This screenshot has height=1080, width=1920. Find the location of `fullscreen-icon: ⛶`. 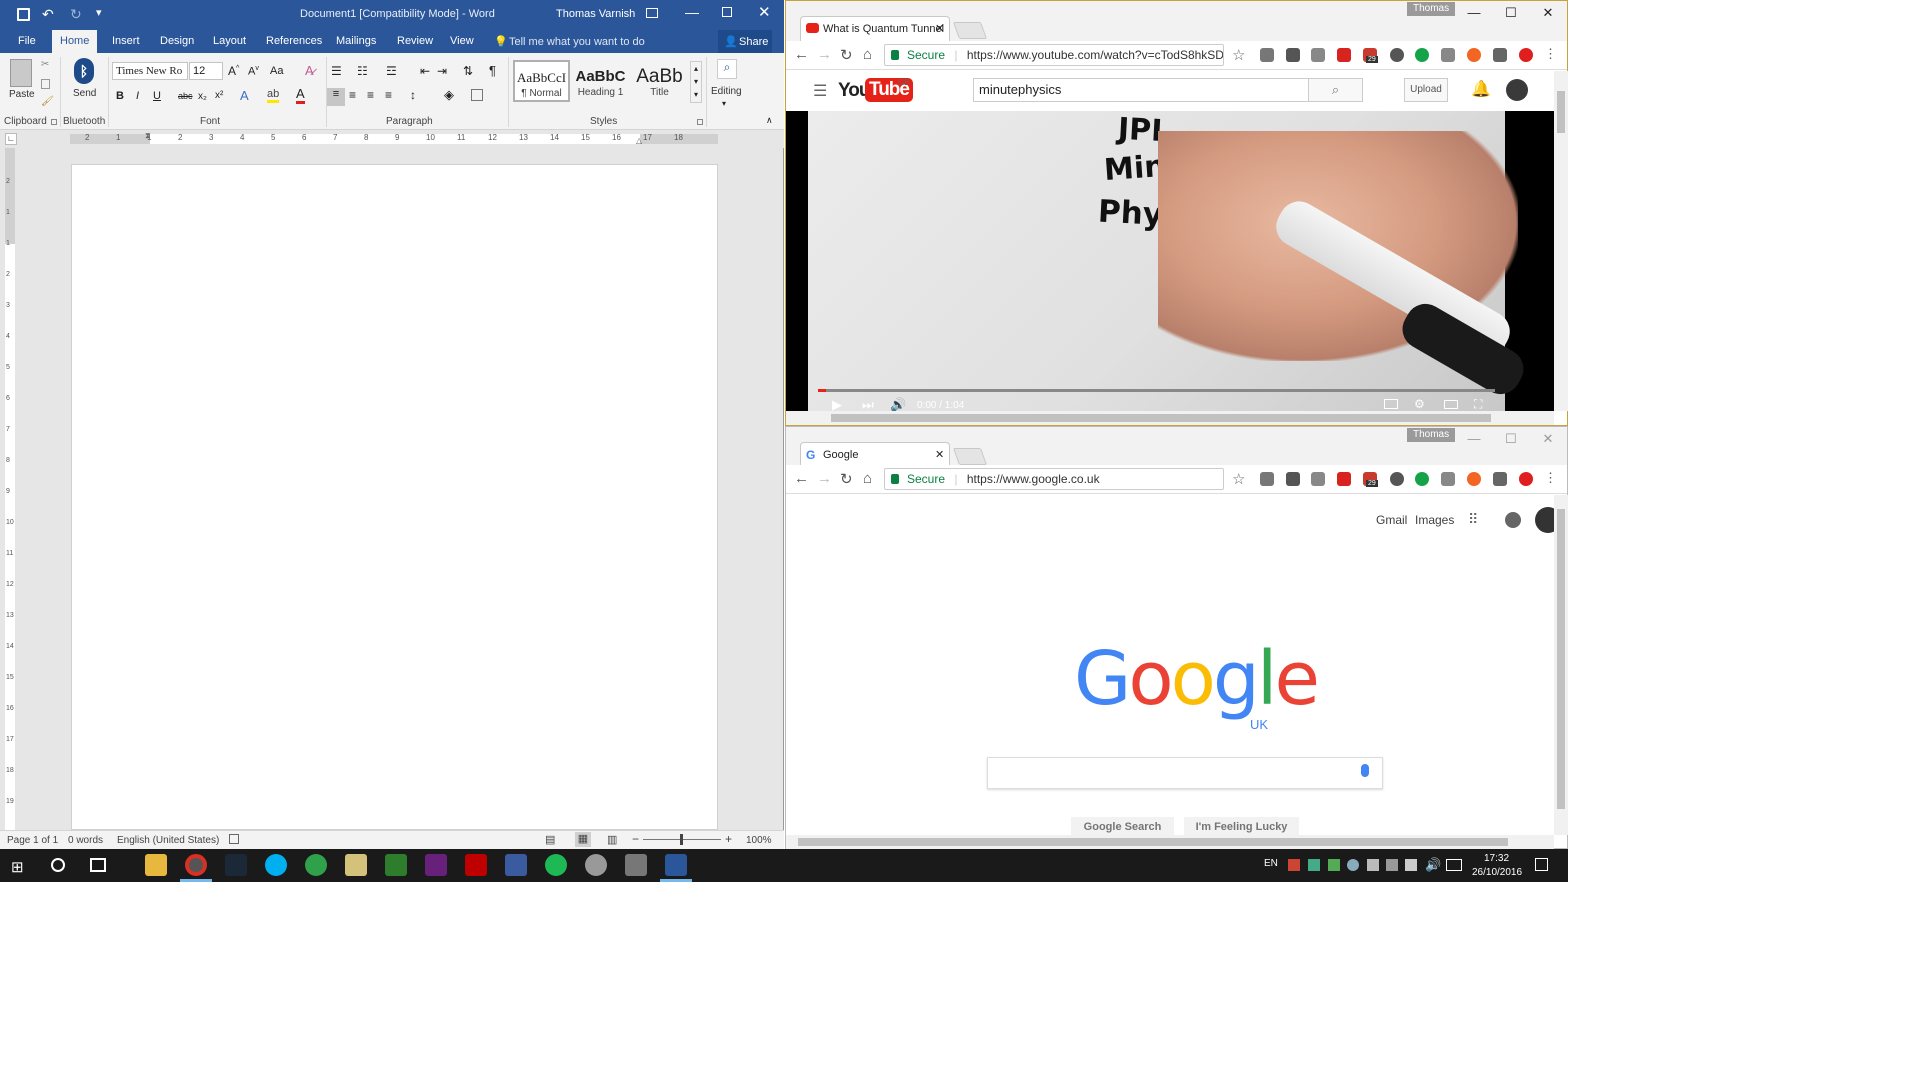

fullscreen-icon: ⛶ is located at coordinates (1478, 404).